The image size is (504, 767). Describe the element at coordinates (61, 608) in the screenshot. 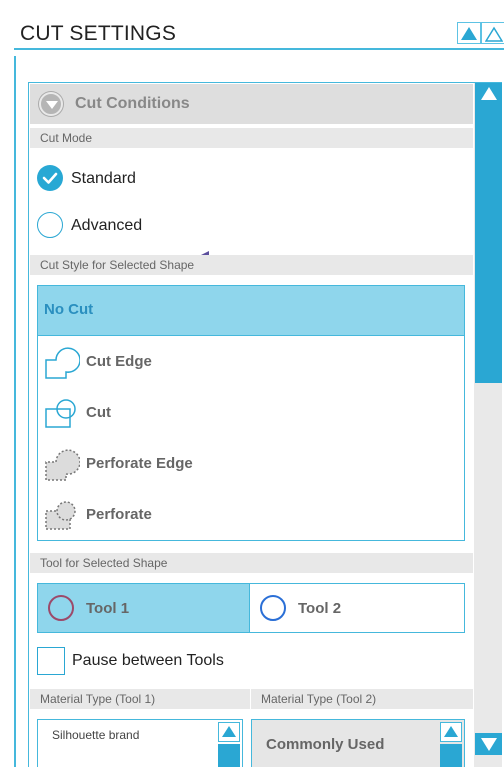

I see `tool-1-ring-icon` at that location.